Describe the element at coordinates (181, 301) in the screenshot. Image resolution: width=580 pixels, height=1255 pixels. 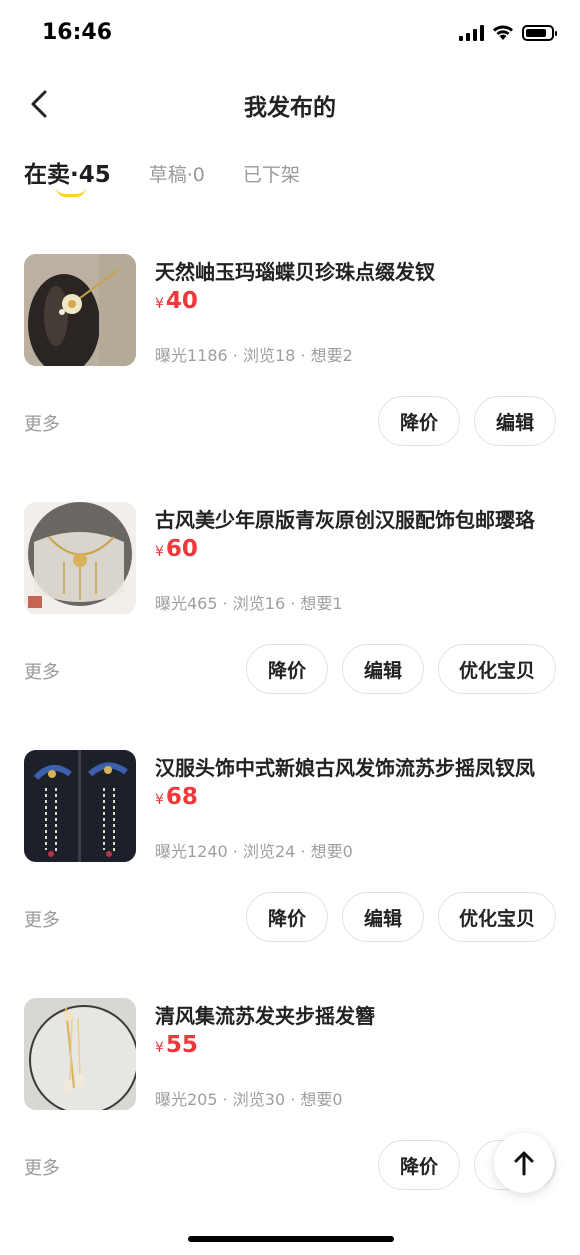
I see `price-value: 40` at that location.